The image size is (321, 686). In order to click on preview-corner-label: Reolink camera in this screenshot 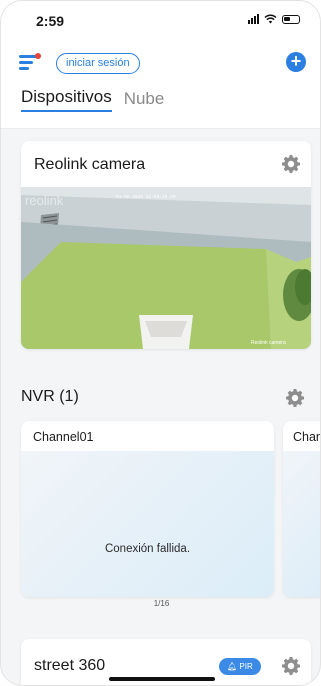, I will do `click(268, 343)`.